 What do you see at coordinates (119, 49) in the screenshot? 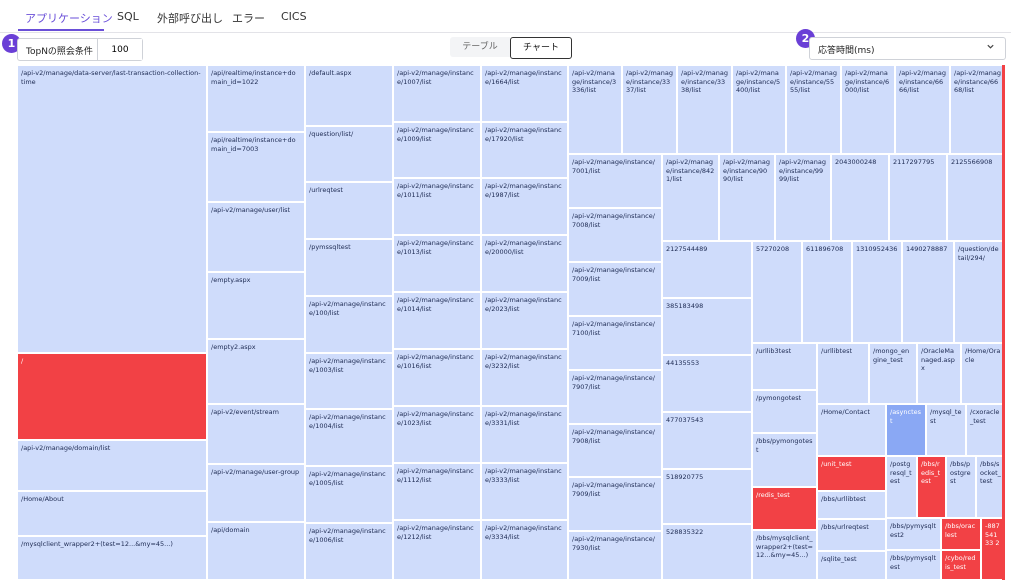
I see `topn-input` at bounding box center [119, 49].